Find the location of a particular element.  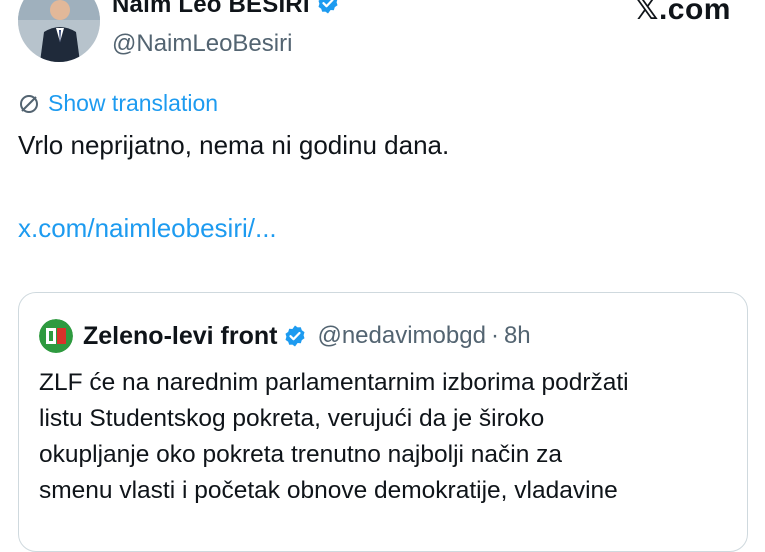

tweet-text: Vrlo neprijatno, nema ni godinu dana. is located at coordinates (234, 145).